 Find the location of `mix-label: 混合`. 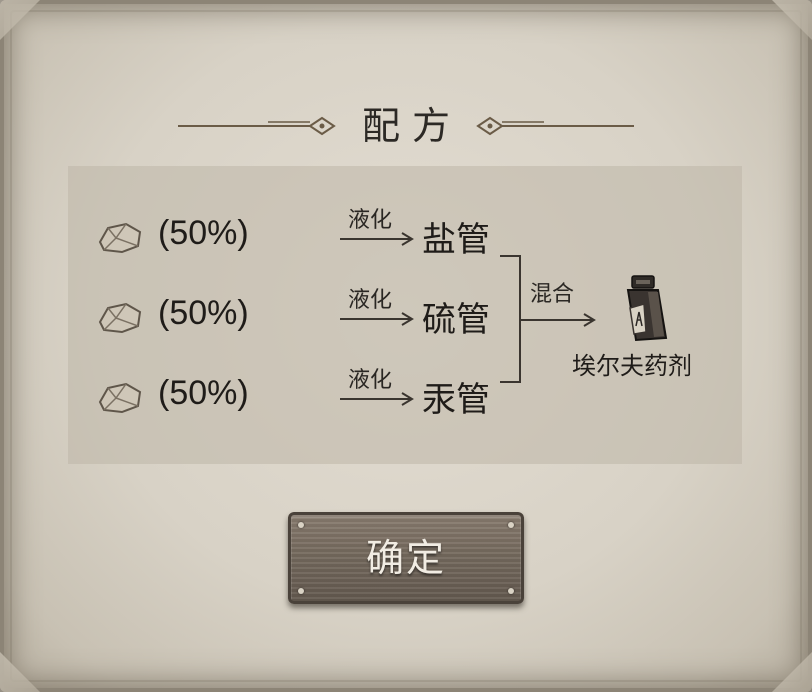

mix-label: 混合 is located at coordinates (552, 294).